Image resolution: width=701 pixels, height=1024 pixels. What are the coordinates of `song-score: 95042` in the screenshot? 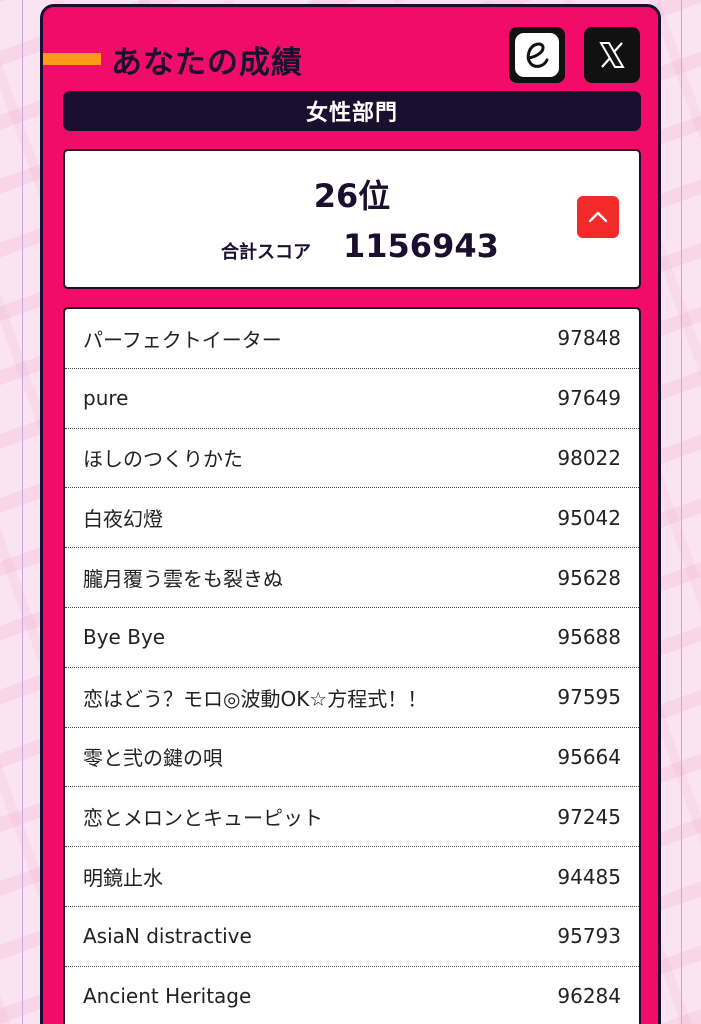 It's located at (589, 517).